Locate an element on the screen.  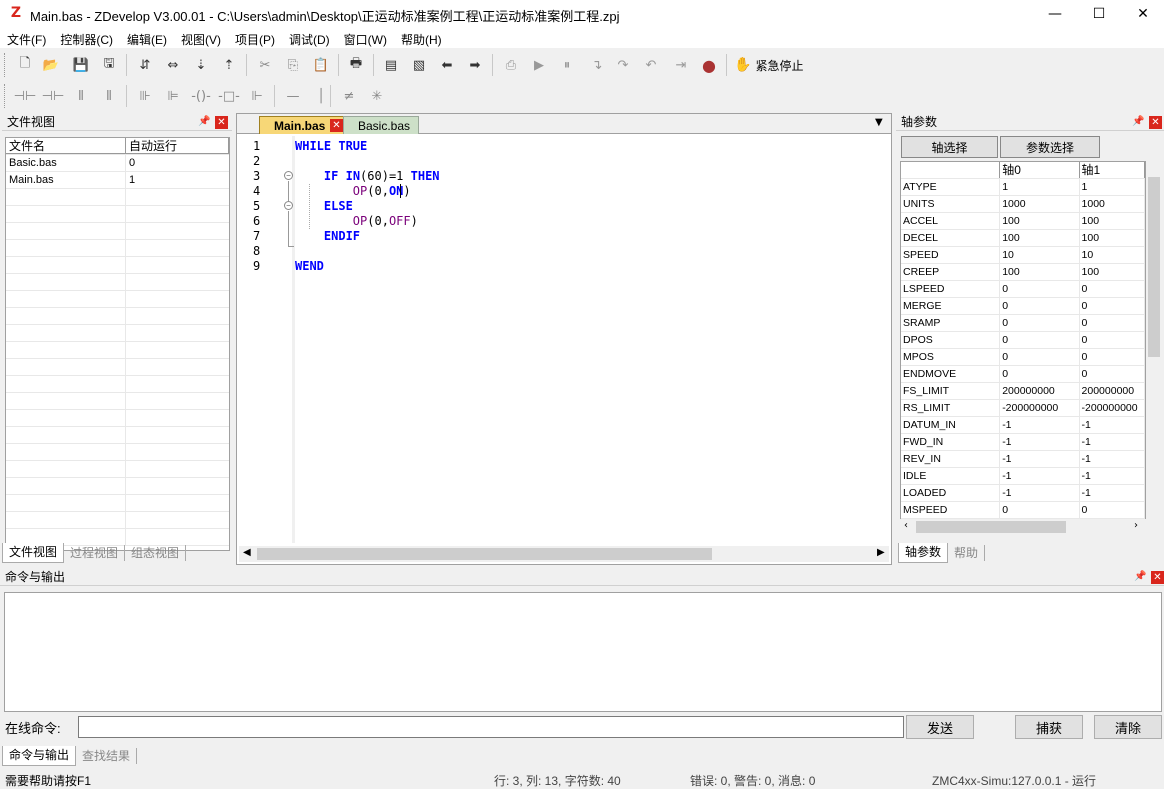
table-row: ACCEL 100 100 is located at coordinates (1023, 221).